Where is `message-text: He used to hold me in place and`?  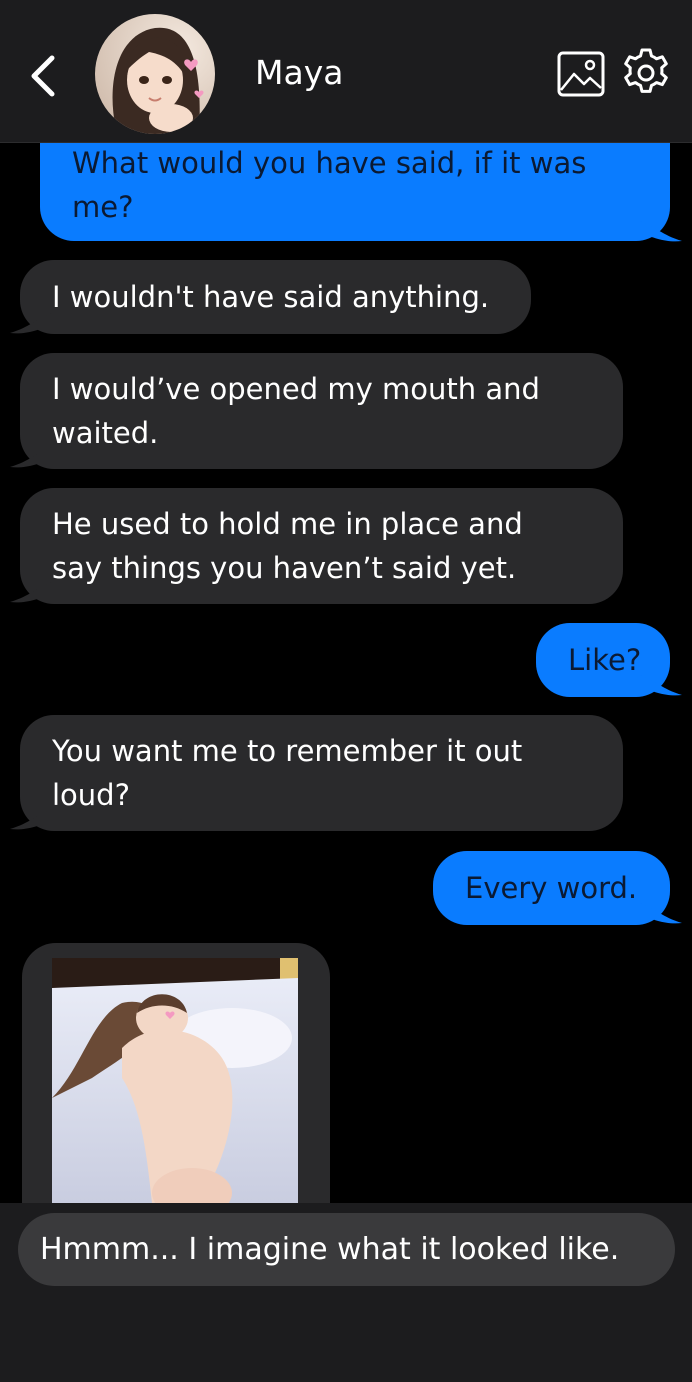 message-text: He used to hold me in place and is located at coordinates (287, 524).